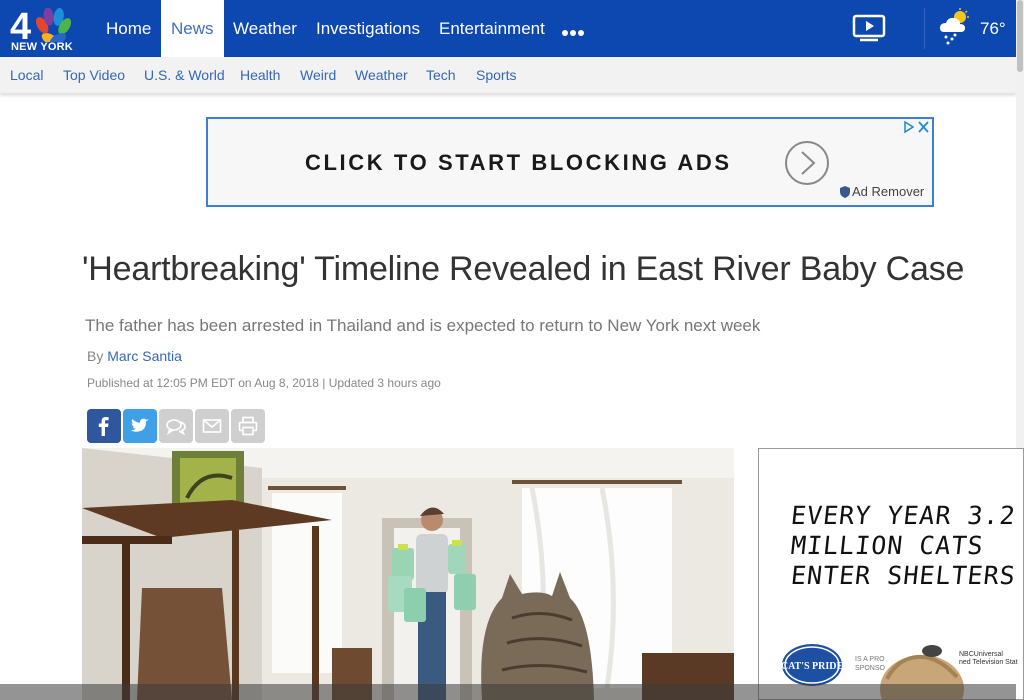 The width and height of the screenshot is (1024, 700). Describe the element at coordinates (128, 28) in the screenshot. I see `nav-home: Home` at that location.